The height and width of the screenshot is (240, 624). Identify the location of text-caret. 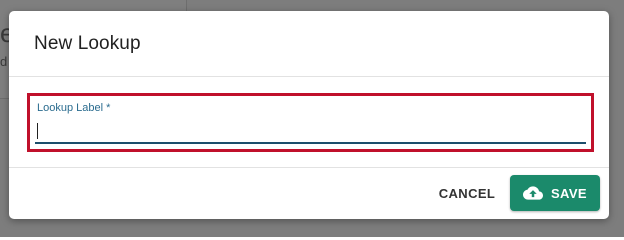
(37, 131).